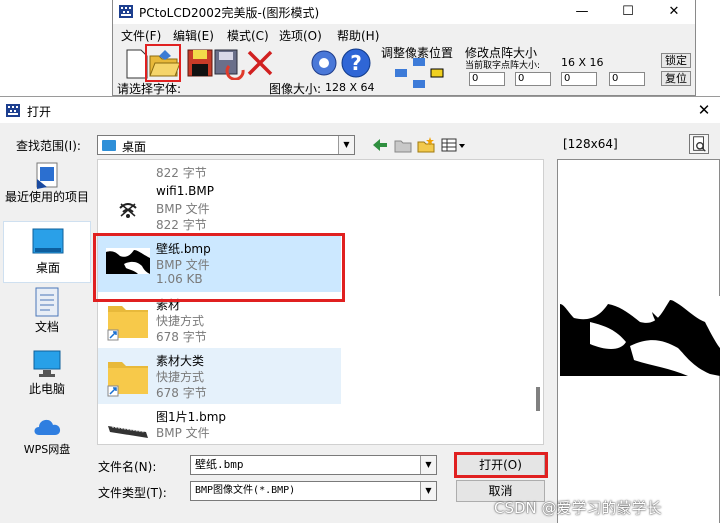 The height and width of the screenshot is (523, 720). What do you see at coordinates (419, 73) in the screenshot?
I see `pixel-move-arrows-icon` at bounding box center [419, 73].